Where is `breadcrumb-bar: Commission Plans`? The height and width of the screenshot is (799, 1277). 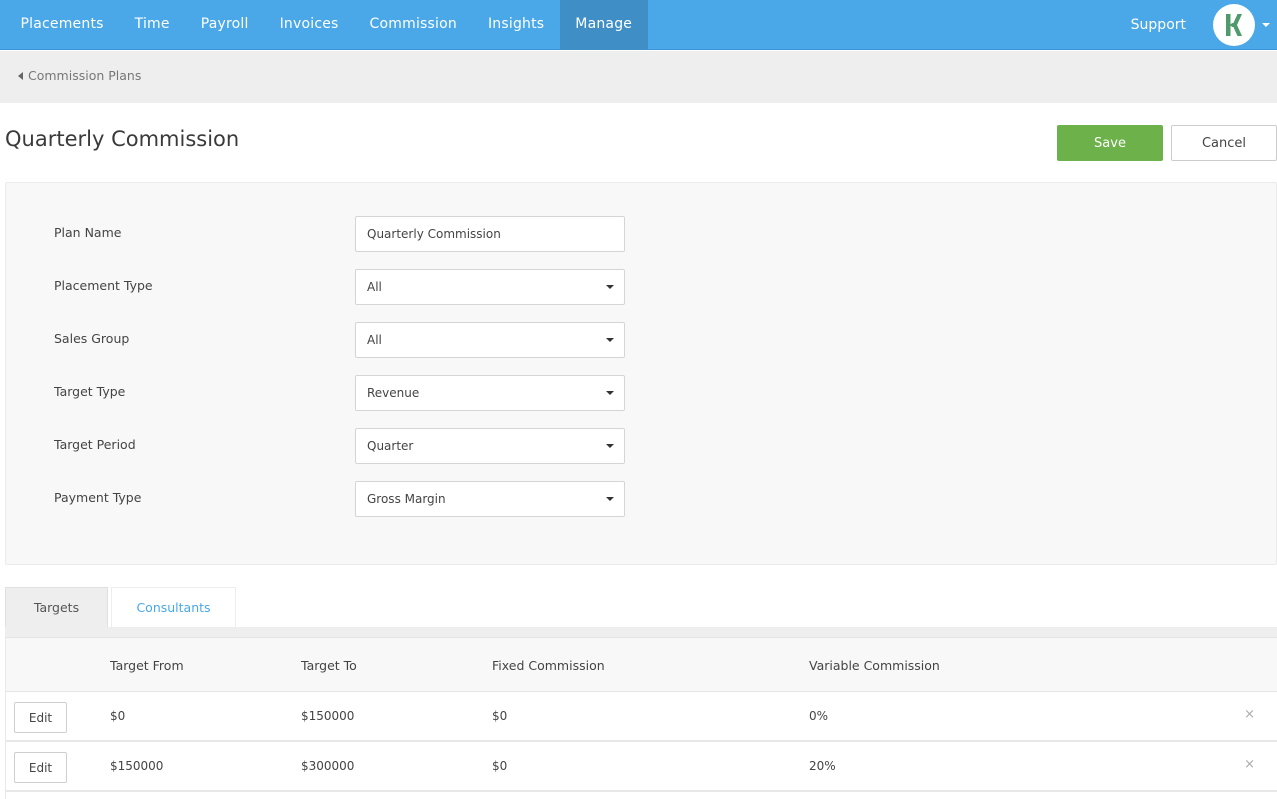
breadcrumb-bar: Commission Plans is located at coordinates (638, 77).